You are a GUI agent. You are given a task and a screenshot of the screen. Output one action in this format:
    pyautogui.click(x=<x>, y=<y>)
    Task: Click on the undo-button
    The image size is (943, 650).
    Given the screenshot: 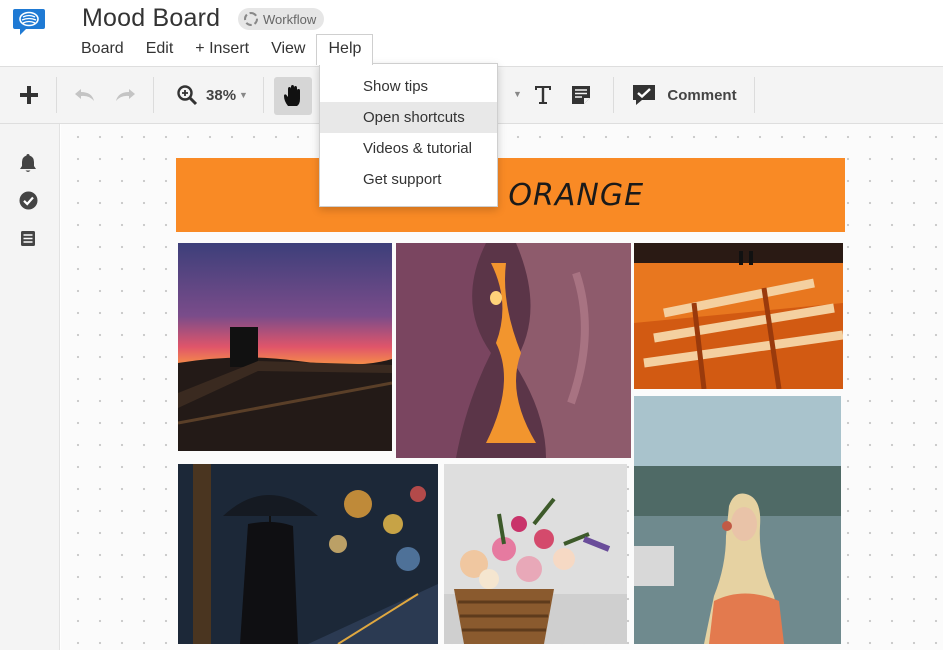 What is the action you would take?
    pyautogui.click(x=85, y=95)
    